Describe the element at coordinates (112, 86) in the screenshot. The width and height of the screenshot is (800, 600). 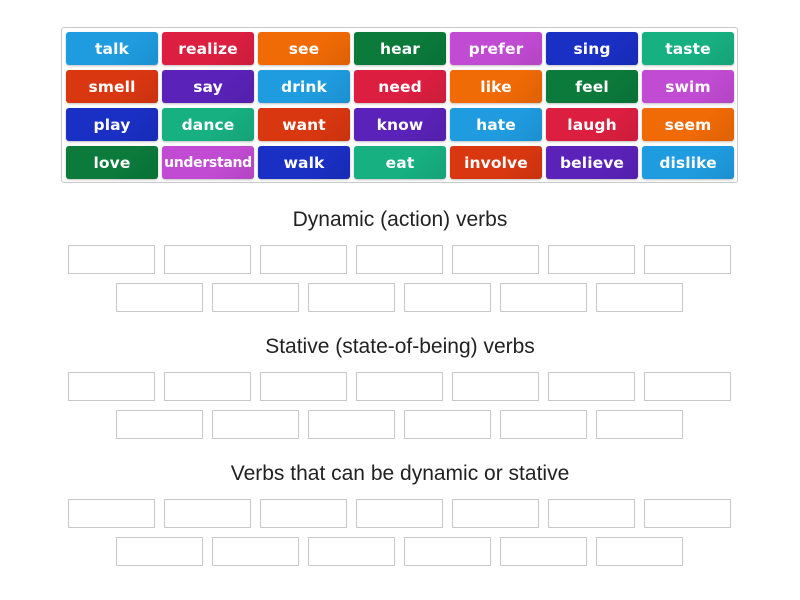
I see `word-tile-smell: smell` at that location.